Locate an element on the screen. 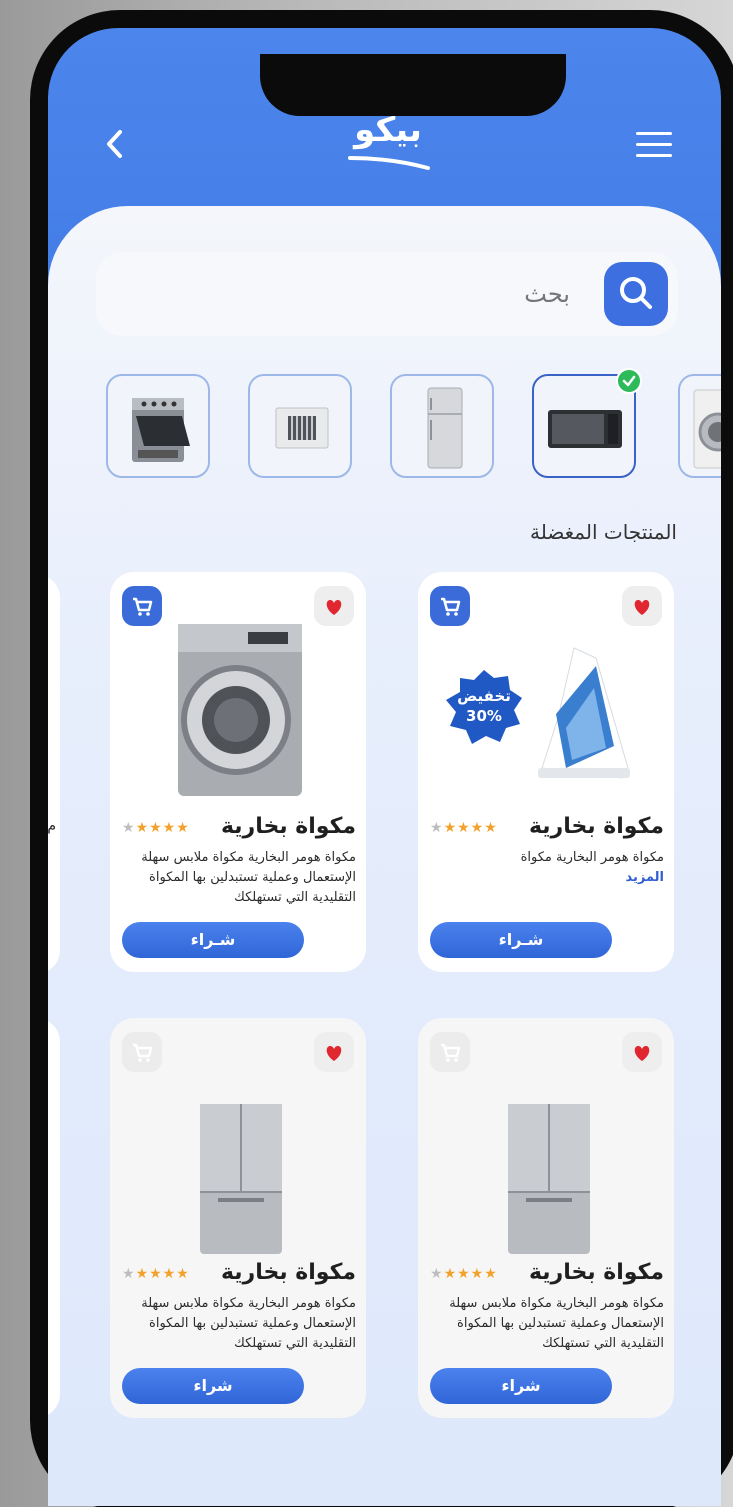 This screenshot has height=1507, width=733. discount-text: تخفيض 30% is located at coordinates (484, 706).